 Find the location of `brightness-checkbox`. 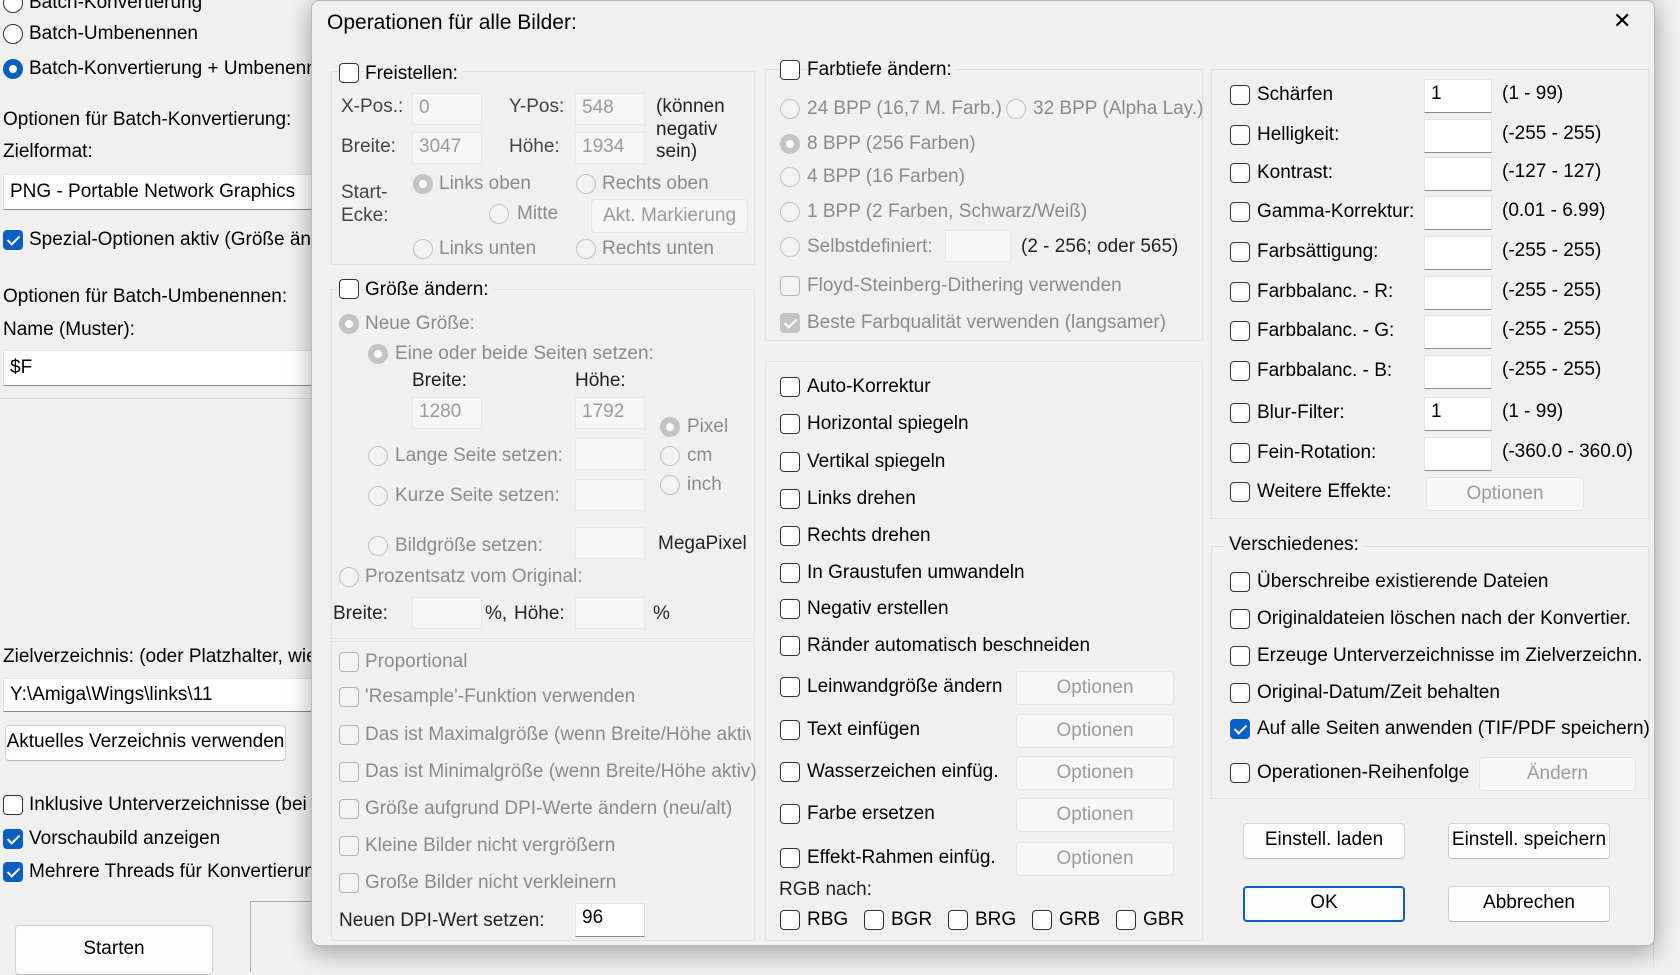

brightness-checkbox is located at coordinates (1240, 135).